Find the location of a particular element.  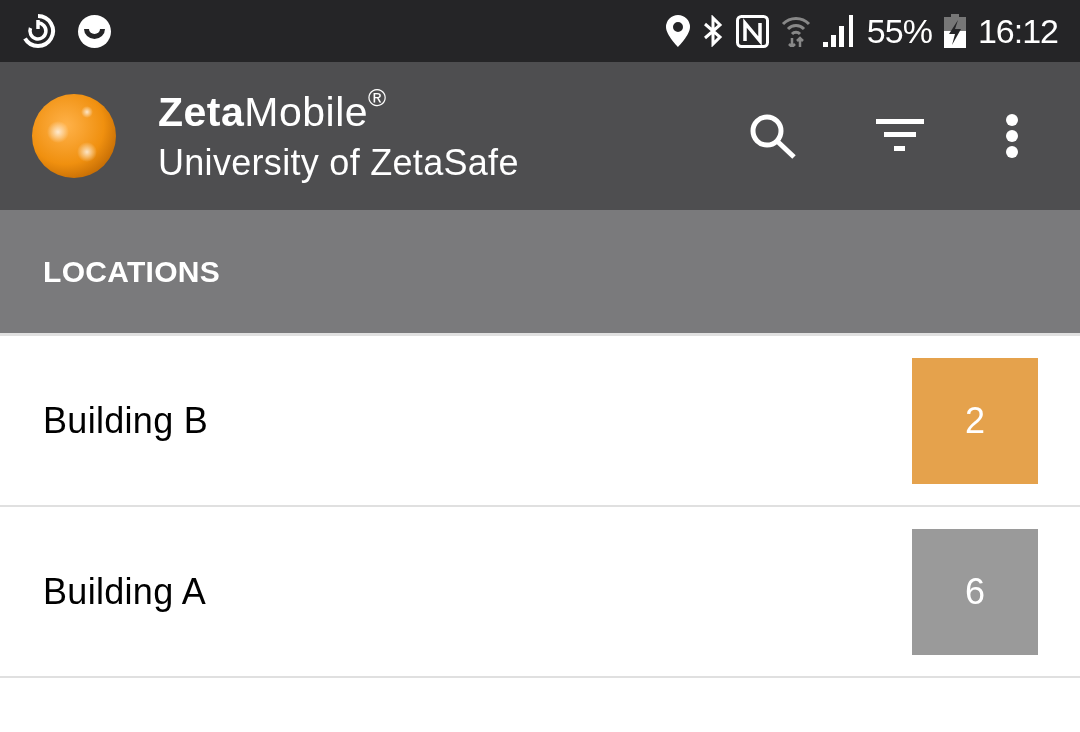

search-icon is located at coordinates (773, 136).